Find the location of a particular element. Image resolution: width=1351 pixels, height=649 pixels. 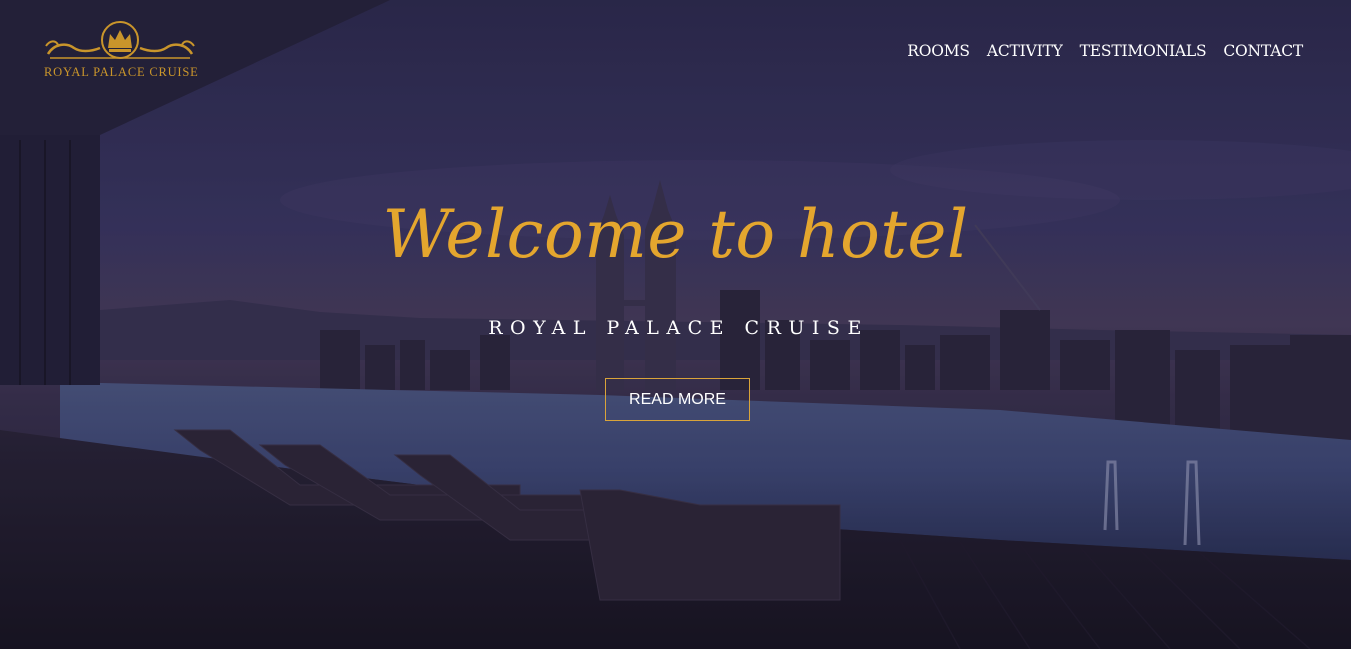

read-more-button: READ MORE is located at coordinates (677, 399).